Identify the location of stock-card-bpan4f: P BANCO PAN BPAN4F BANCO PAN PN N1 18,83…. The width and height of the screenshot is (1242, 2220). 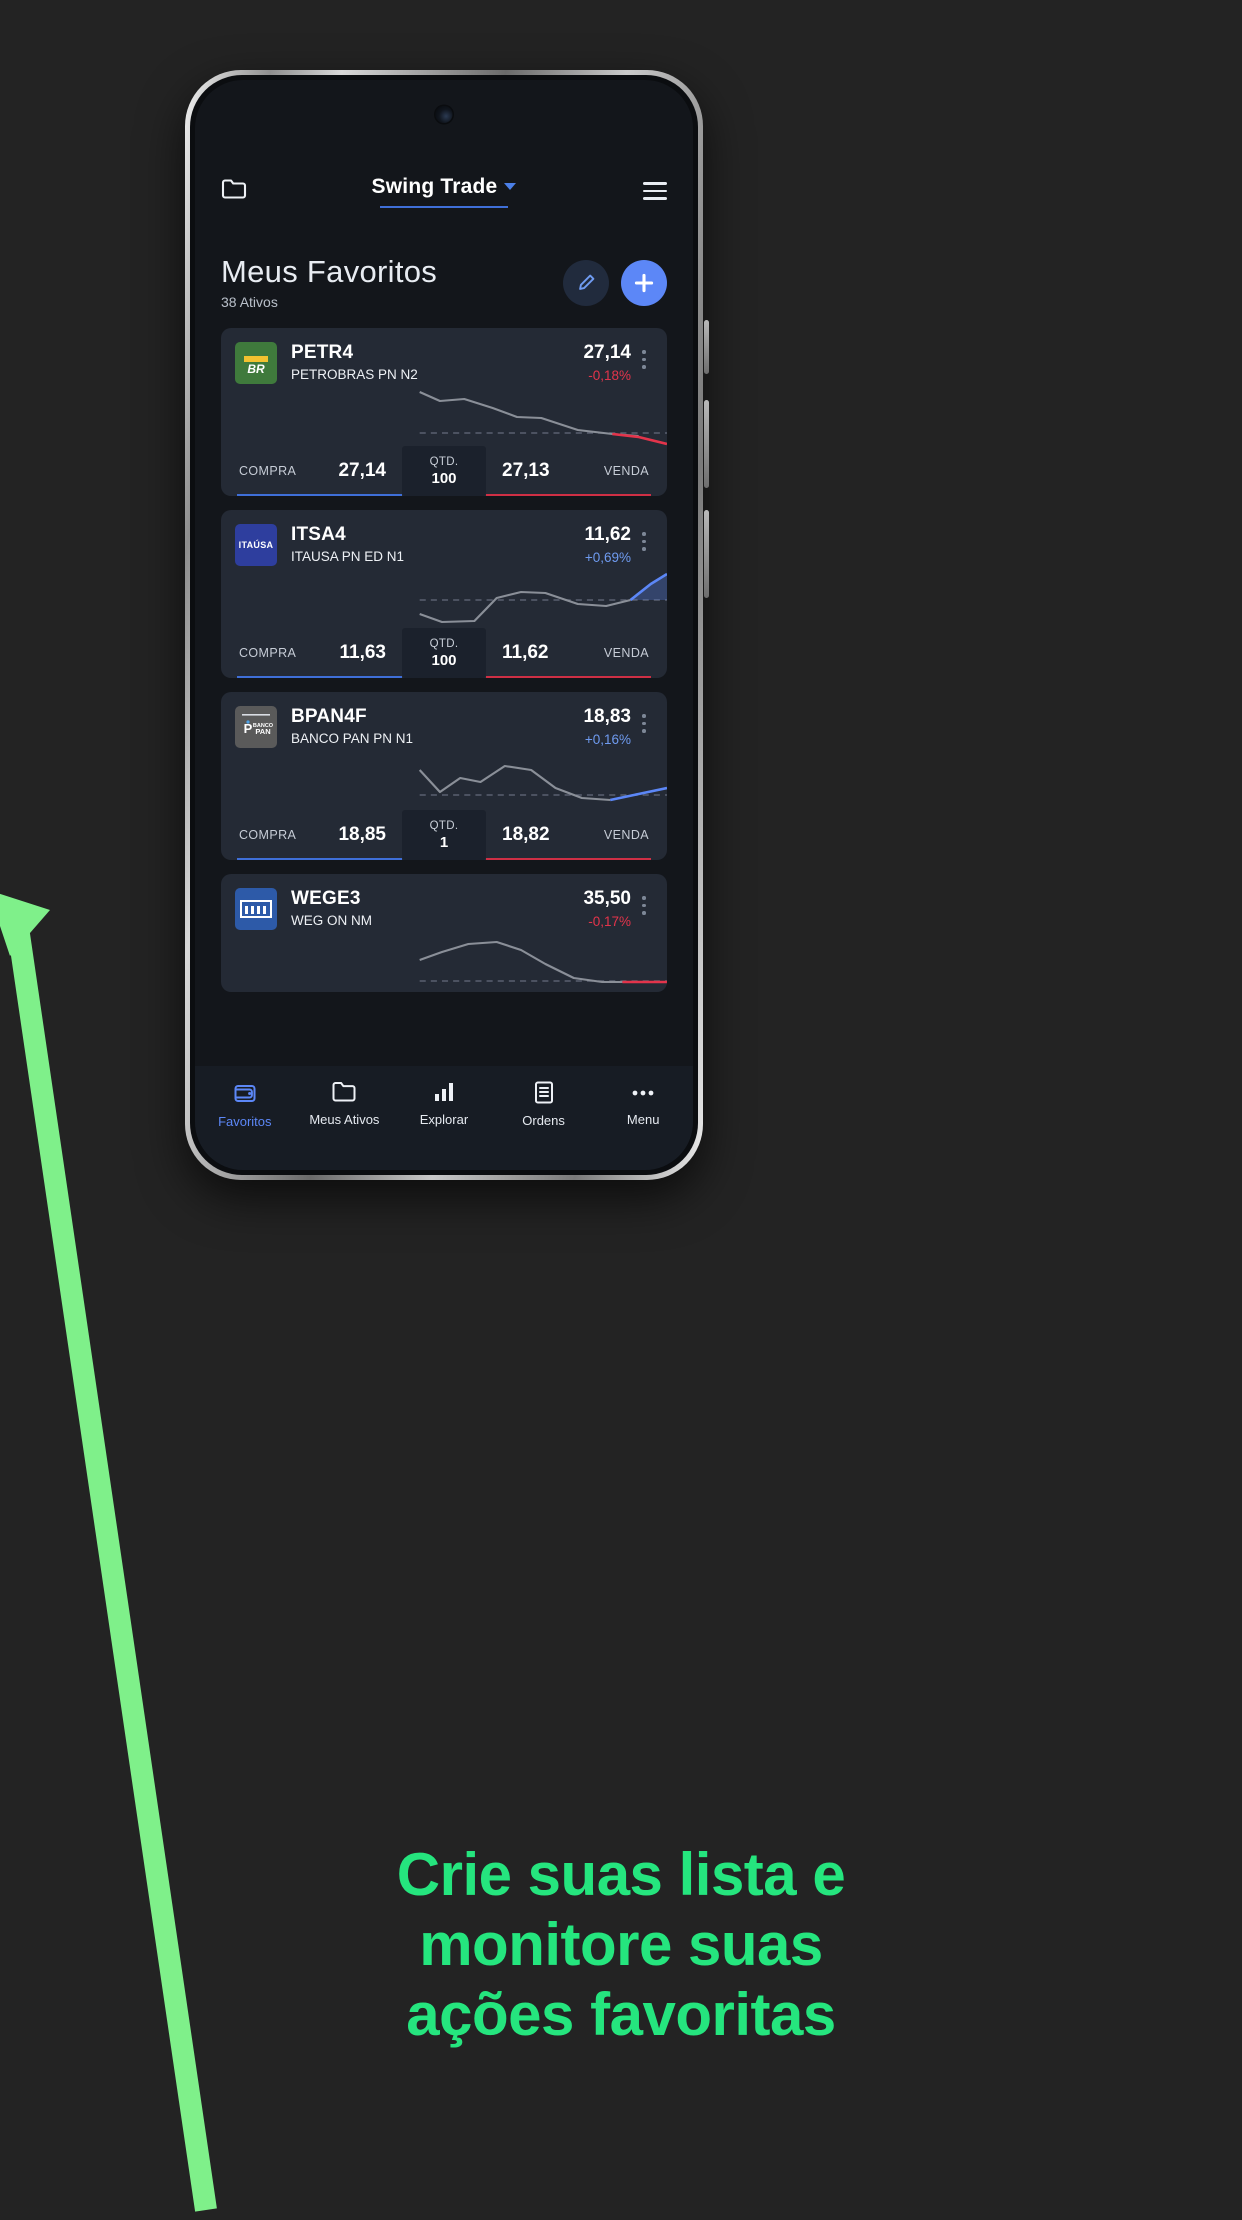
(444, 776).